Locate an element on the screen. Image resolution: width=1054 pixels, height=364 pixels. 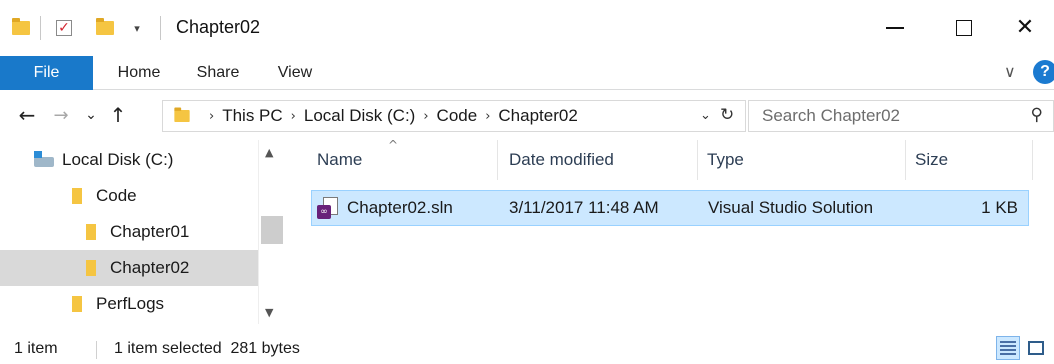
back-arrow-icon: ← is located at coordinates (27, 115).